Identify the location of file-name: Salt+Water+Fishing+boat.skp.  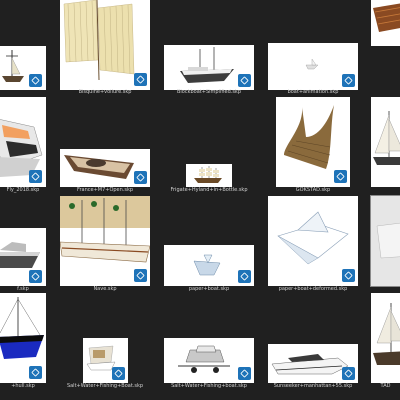
(209, 386).